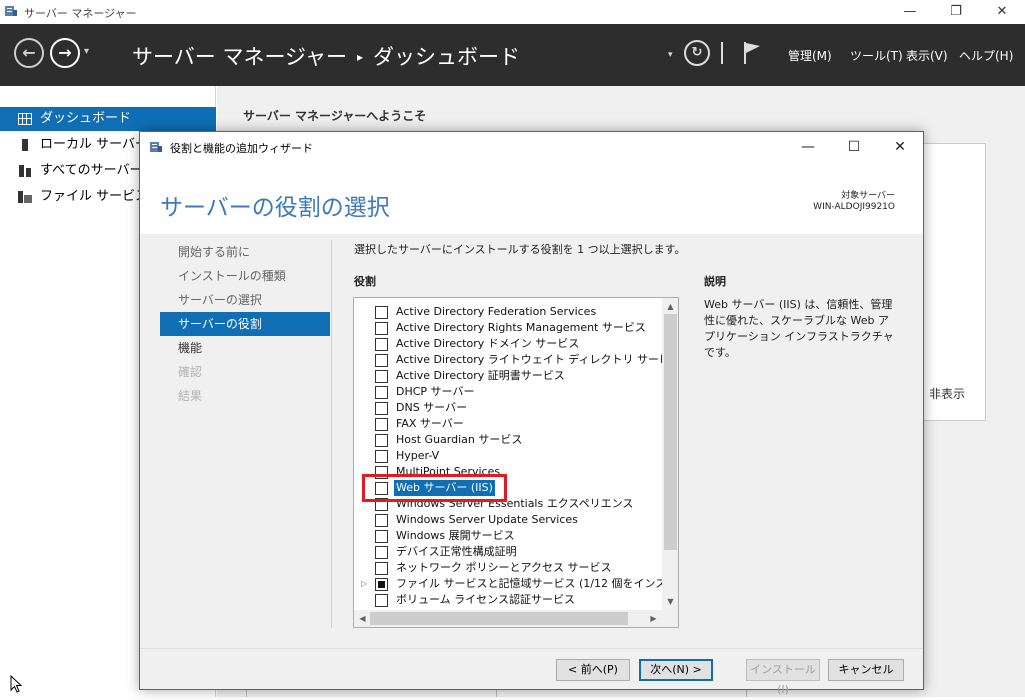 The width and height of the screenshot is (1025, 700). Describe the element at coordinates (418, 455) in the screenshot. I see `role-label: Hyper-V` at that location.